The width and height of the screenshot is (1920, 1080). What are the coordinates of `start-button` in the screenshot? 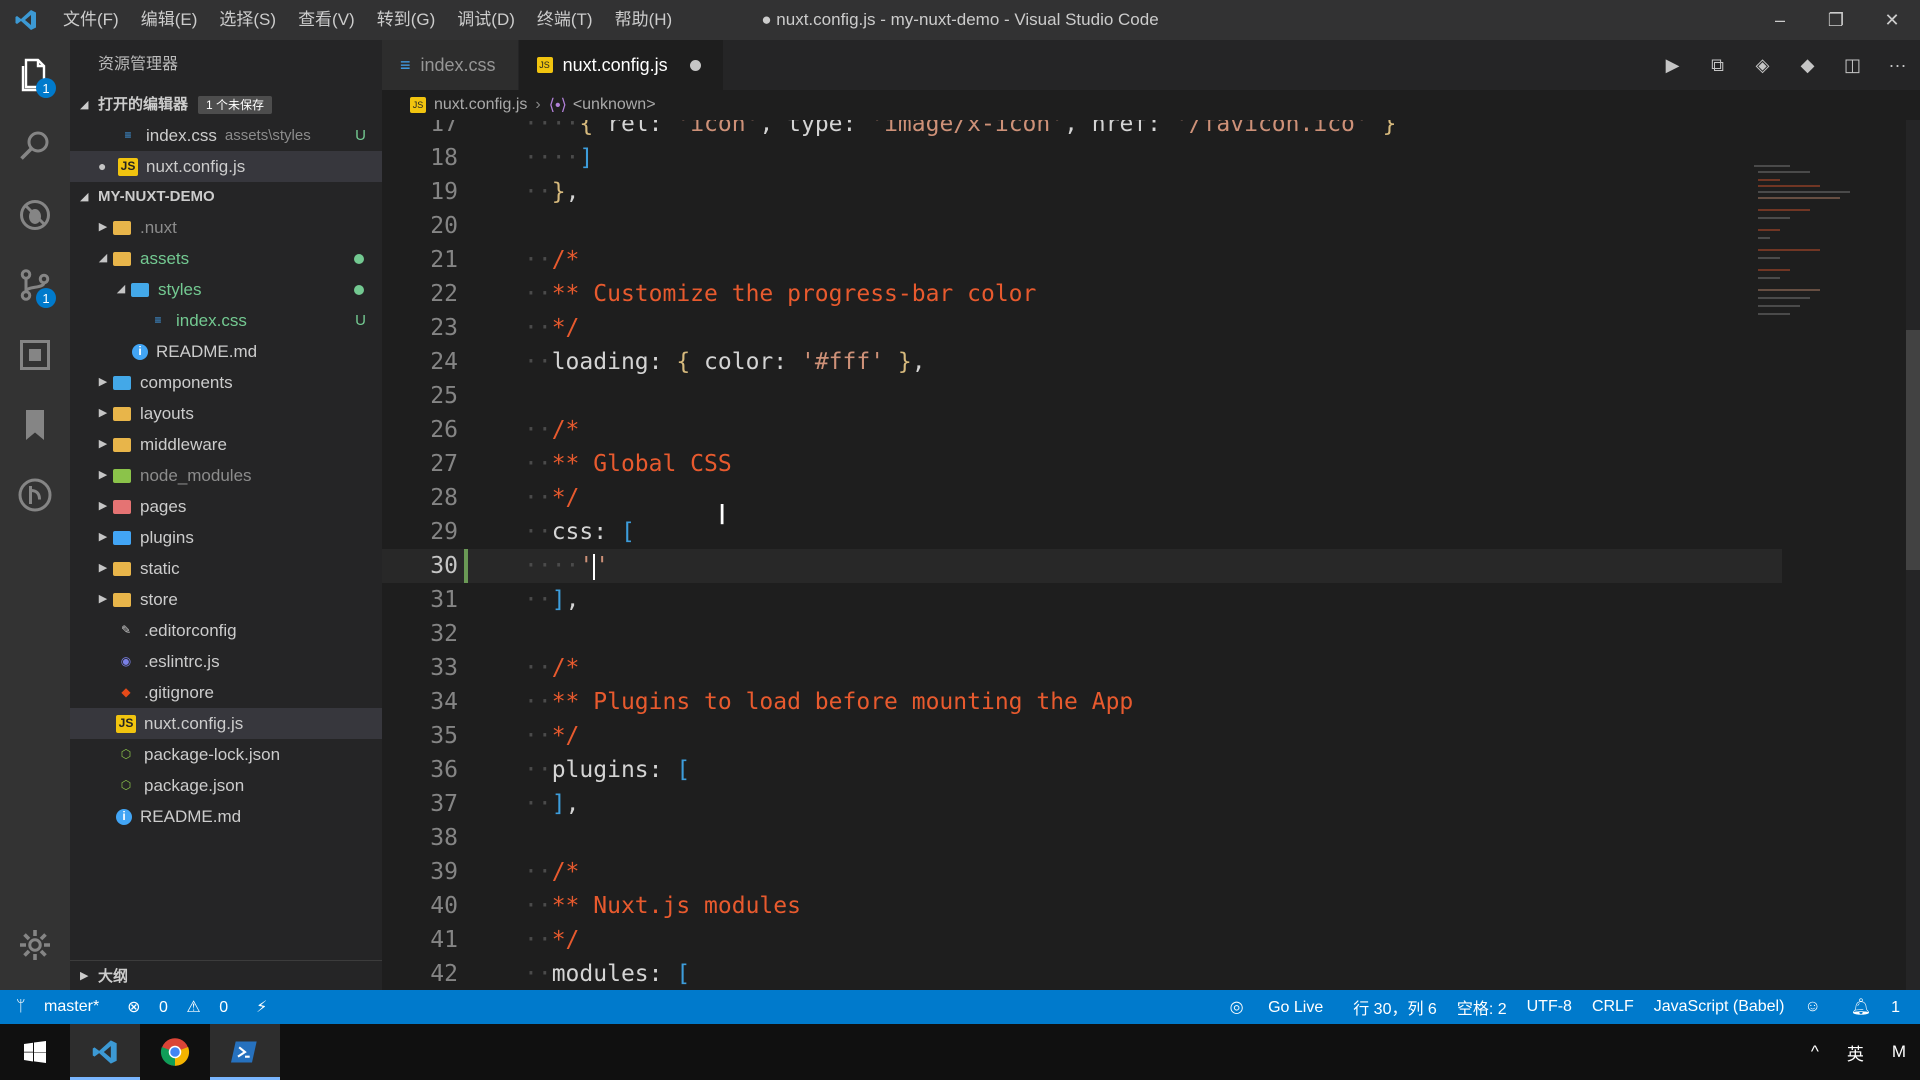 It's located at (35, 1052).